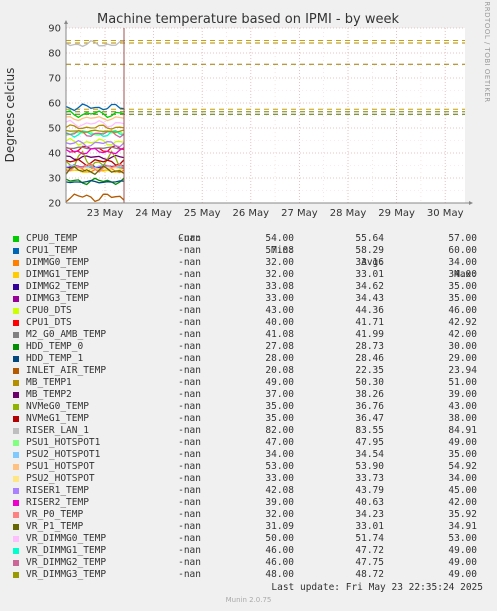 This screenshot has height=611, width=497. What do you see at coordinates (279, 502) in the screenshot?
I see `legend-min: 39.00` at bounding box center [279, 502].